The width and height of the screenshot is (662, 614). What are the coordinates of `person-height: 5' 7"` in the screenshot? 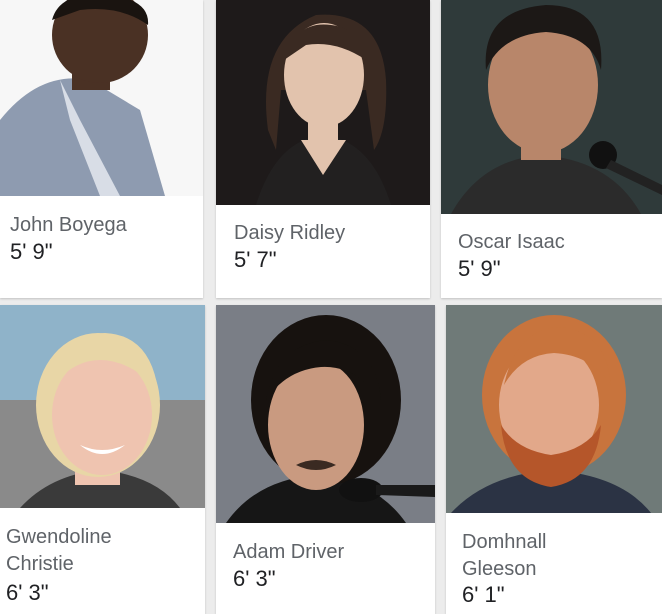 It's located at (255, 259).